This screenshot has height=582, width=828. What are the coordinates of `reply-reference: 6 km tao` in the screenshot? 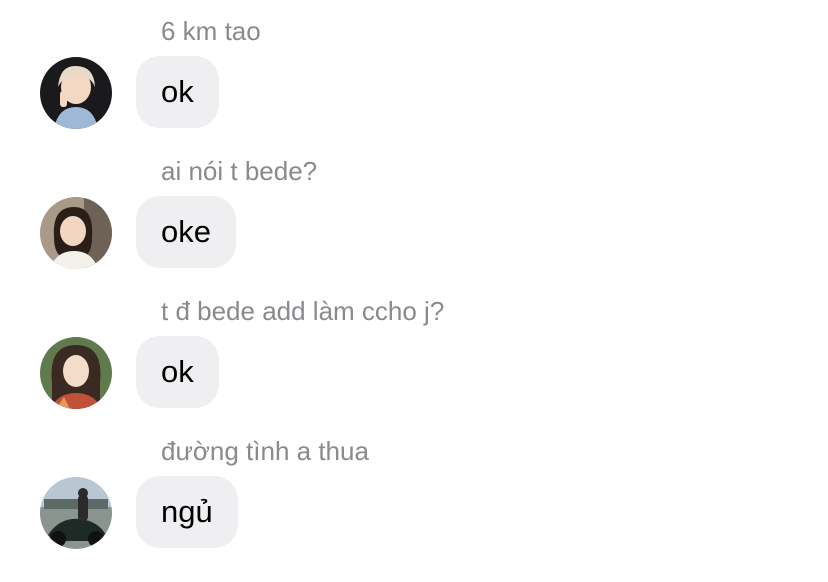 It's located at (211, 31).